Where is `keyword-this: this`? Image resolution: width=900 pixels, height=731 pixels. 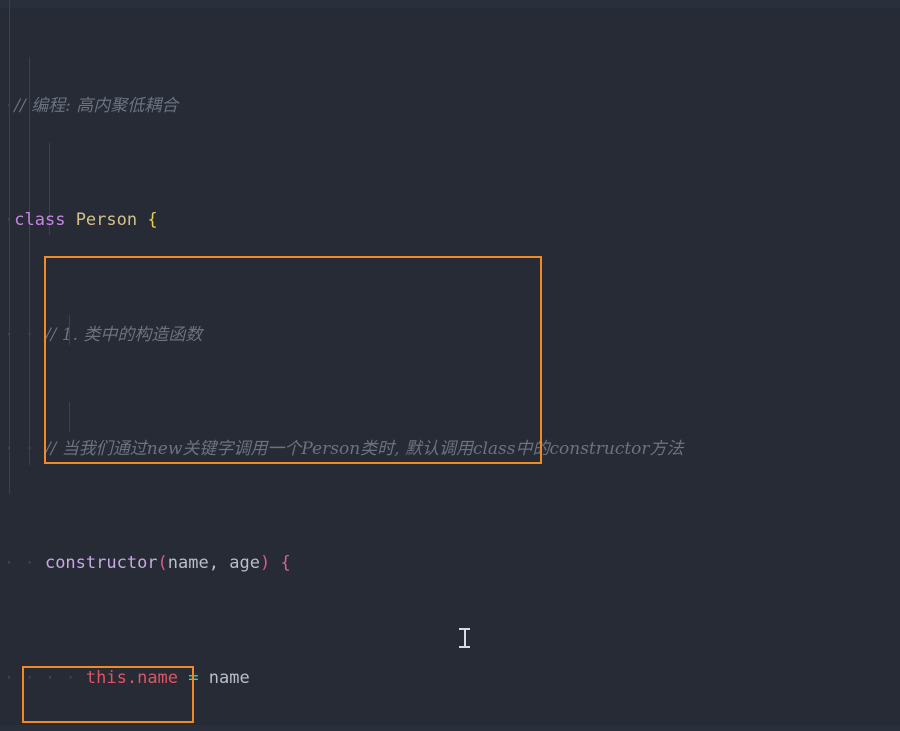 keyword-this: this is located at coordinates (106, 677).